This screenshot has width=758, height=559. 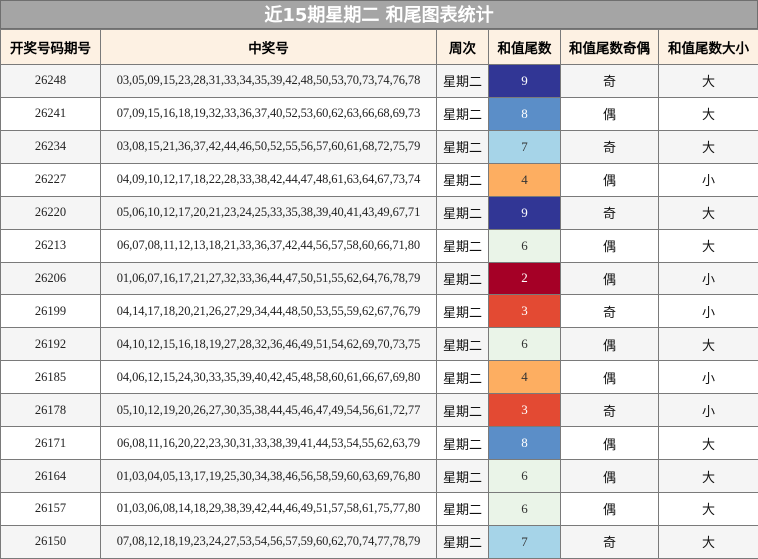 What do you see at coordinates (50, 179) in the screenshot?
I see `issue-cell: 26227` at bounding box center [50, 179].